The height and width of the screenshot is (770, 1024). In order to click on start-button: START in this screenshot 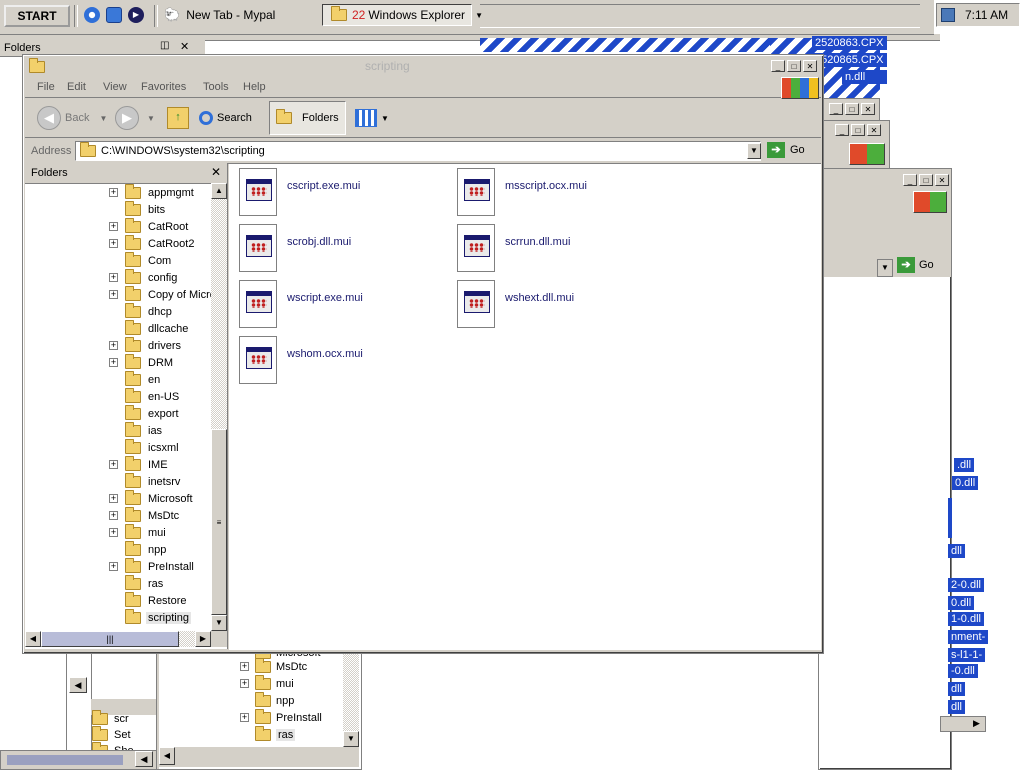, I will do `click(37, 16)`.